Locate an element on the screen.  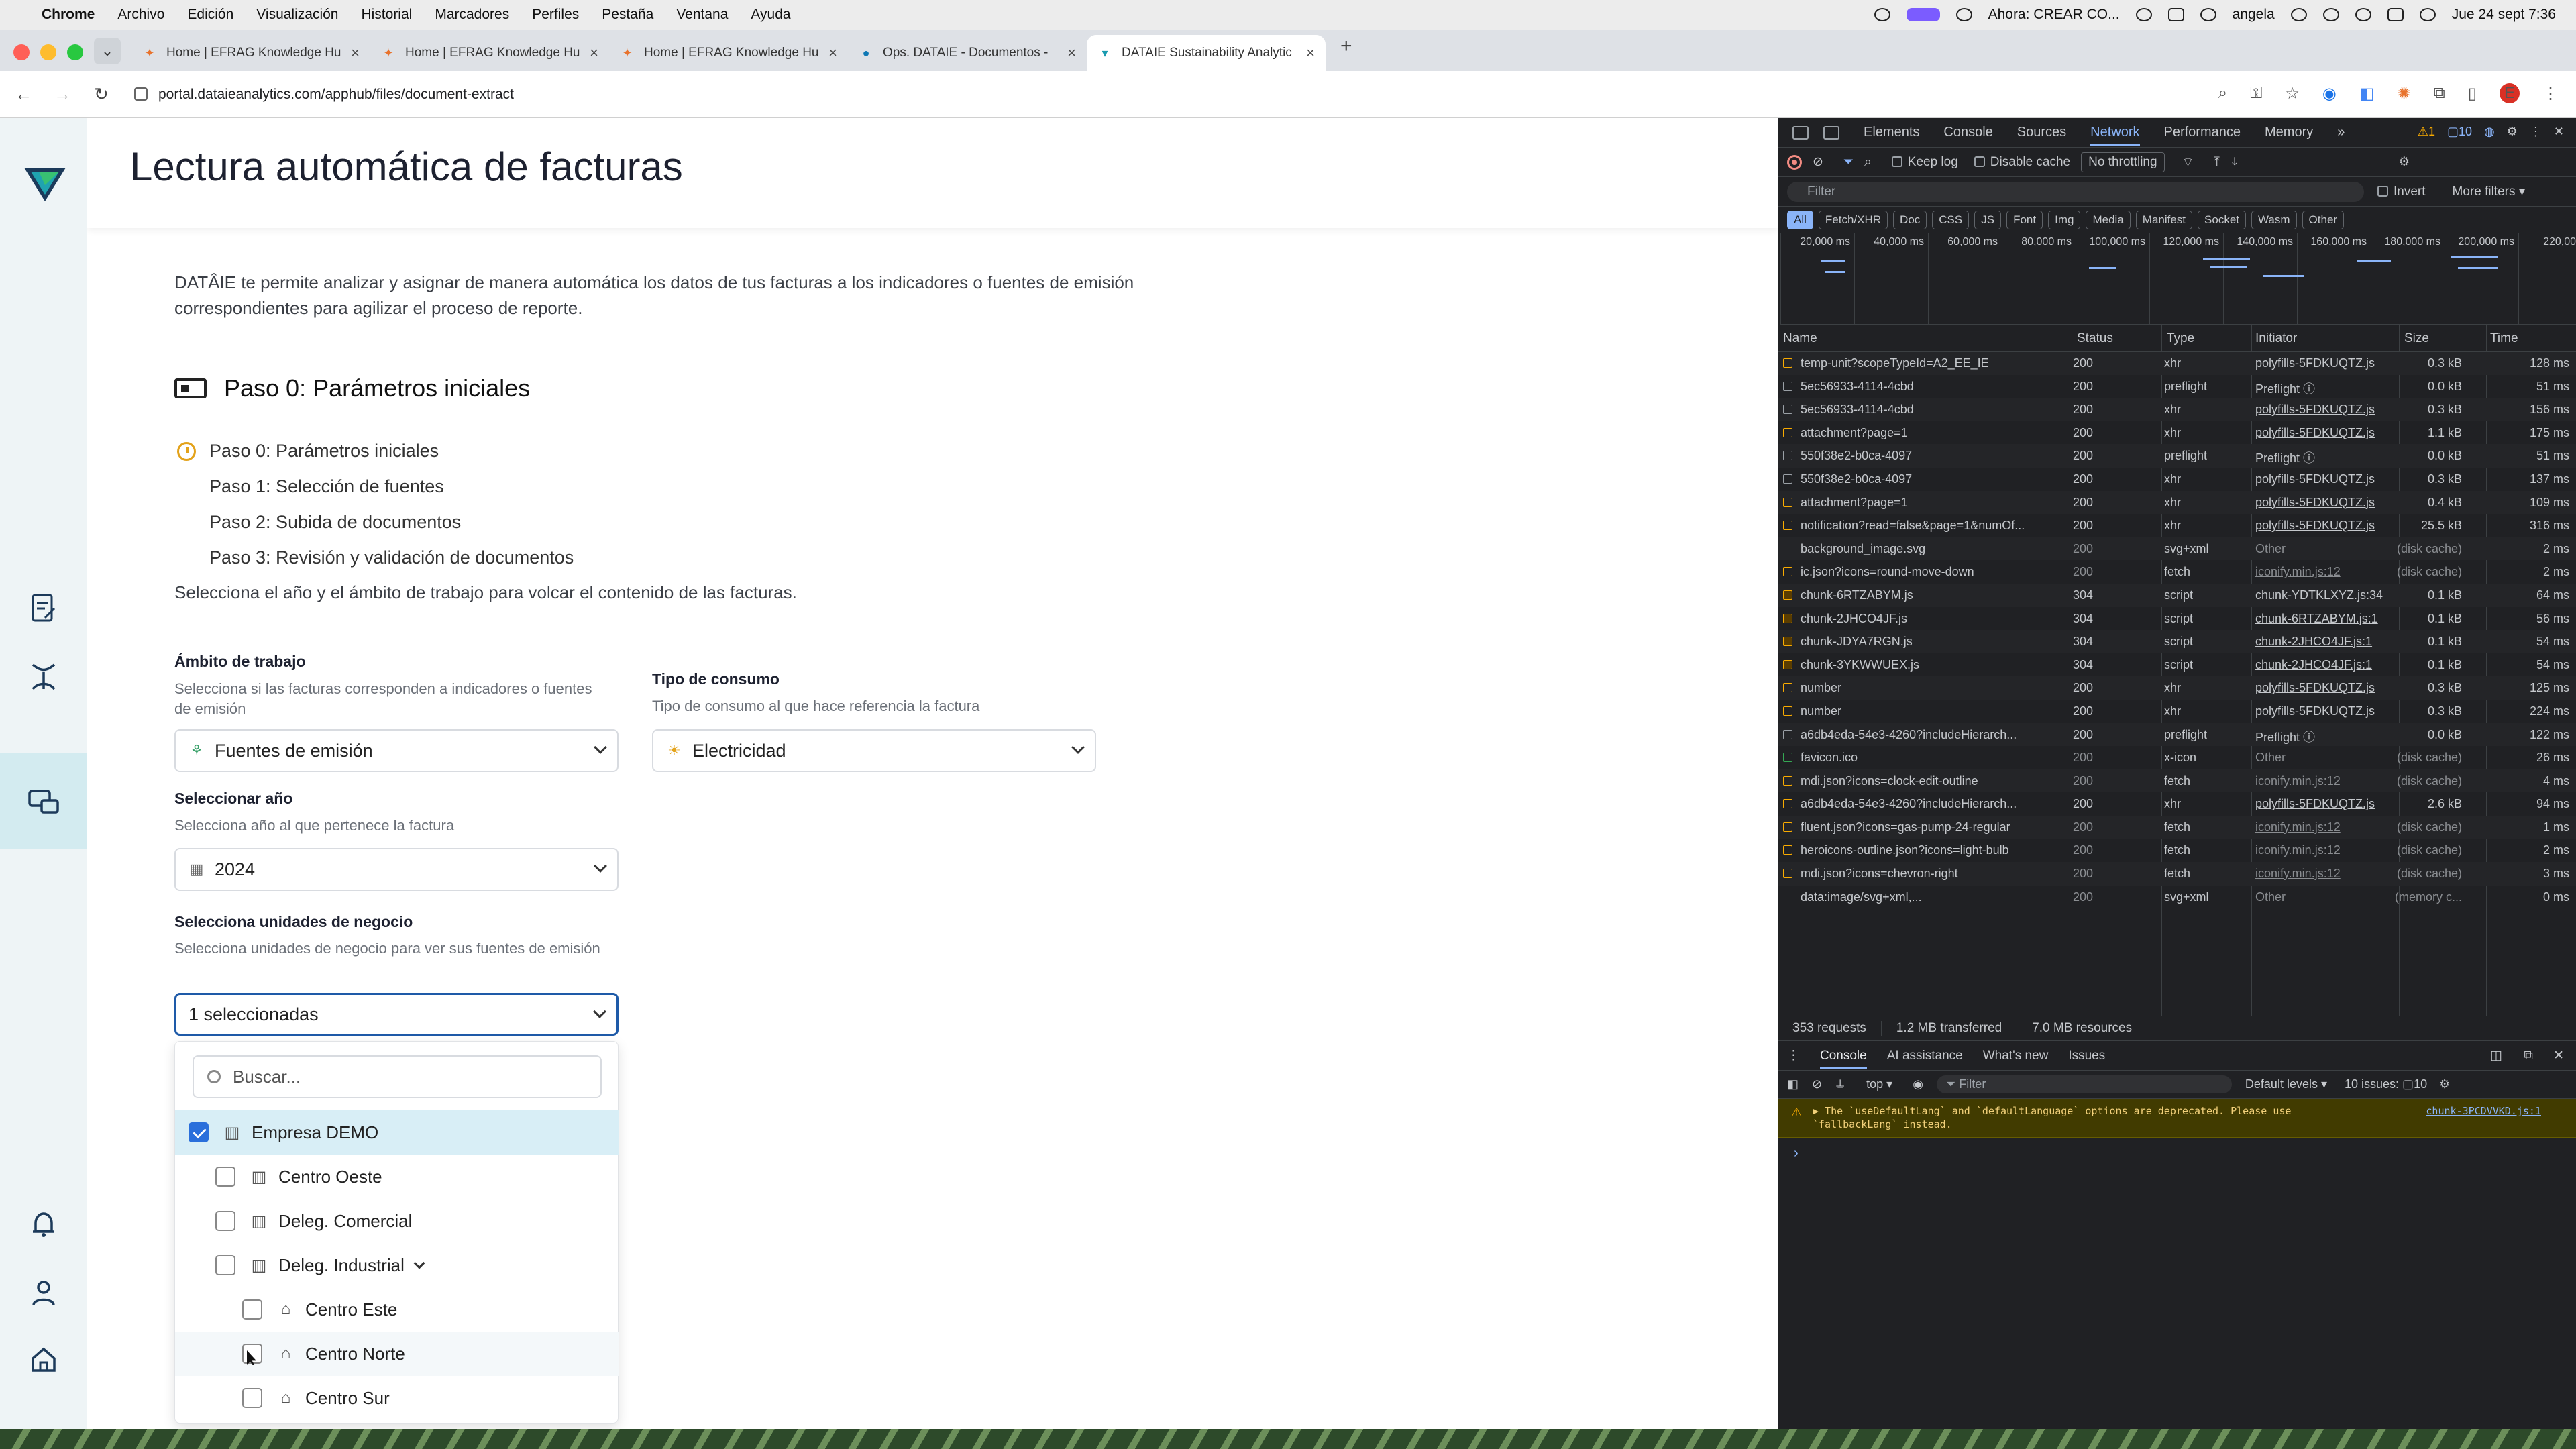
unit-option-empresa-demo: ▥ Empresa DEMO is located at coordinates (397, 1132).